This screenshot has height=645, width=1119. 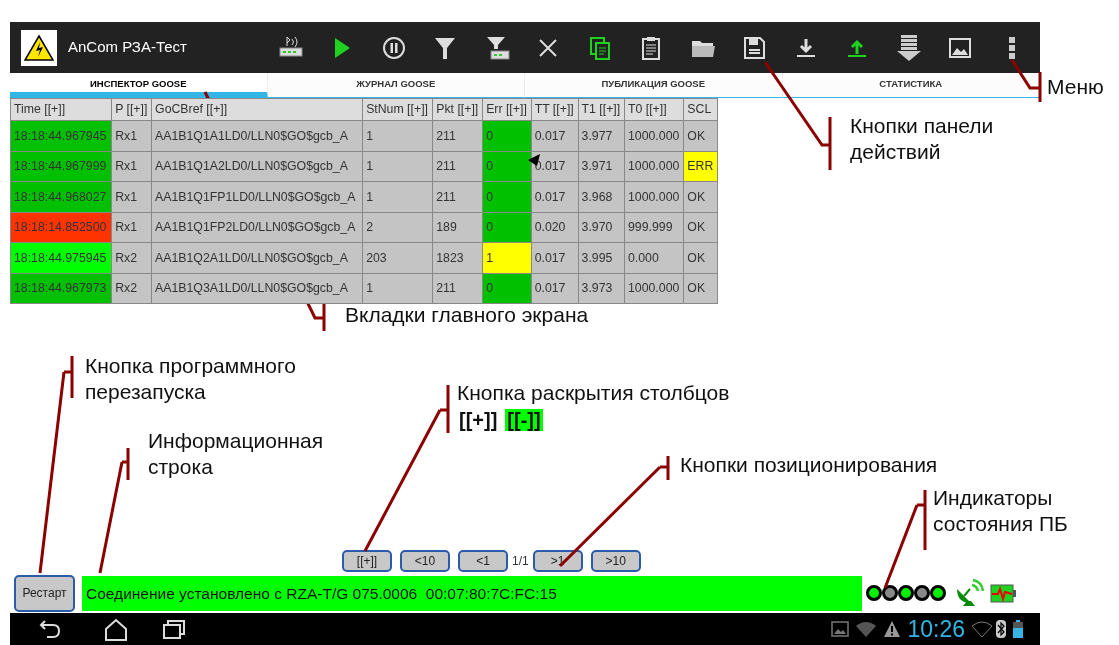 What do you see at coordinates (61, 196) in the screenshot?
I see `table-cell: 18:18:44.968027` at bounding box center [61, 196].